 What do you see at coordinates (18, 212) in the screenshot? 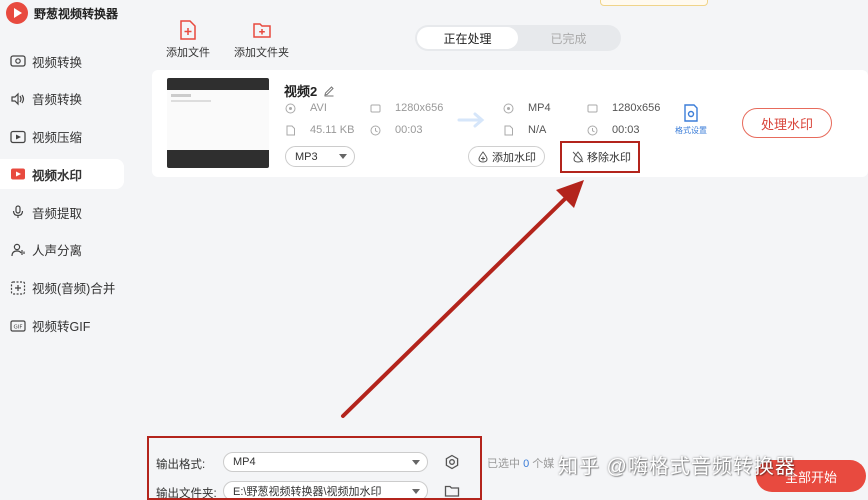
I see `audio-extract-icon` at bounding box center [18, 212].